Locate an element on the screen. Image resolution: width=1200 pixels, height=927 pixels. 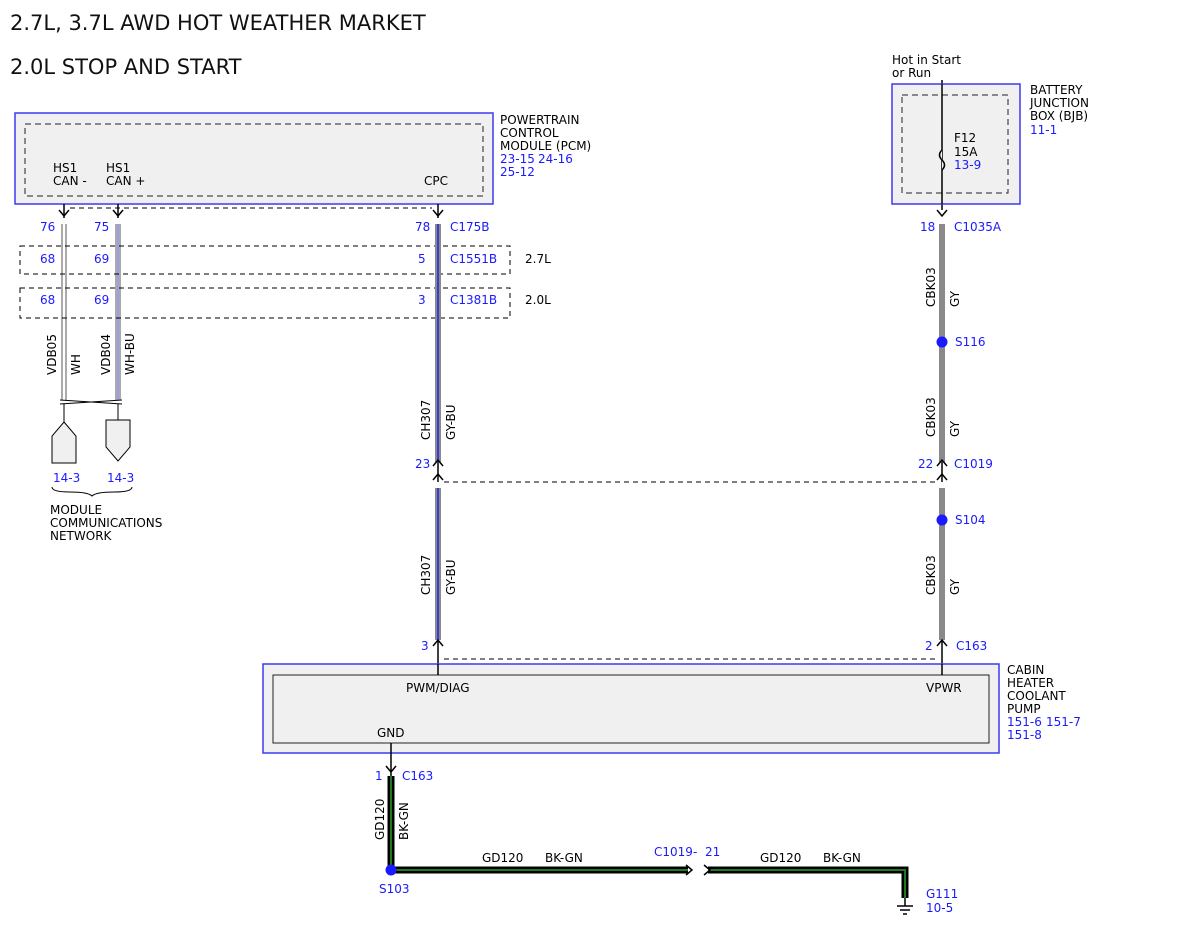
c1019-connector is located at coordinates (690, 470).